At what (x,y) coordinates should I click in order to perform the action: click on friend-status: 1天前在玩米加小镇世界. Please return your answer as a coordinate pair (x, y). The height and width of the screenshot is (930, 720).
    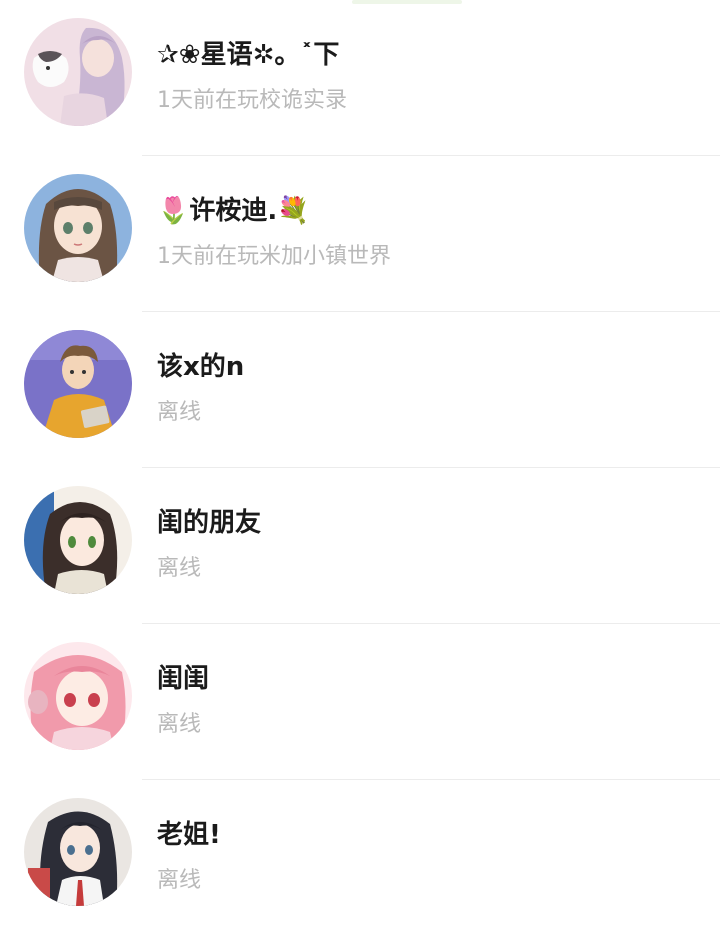
    Looking at the image, I should click on (274, 256).